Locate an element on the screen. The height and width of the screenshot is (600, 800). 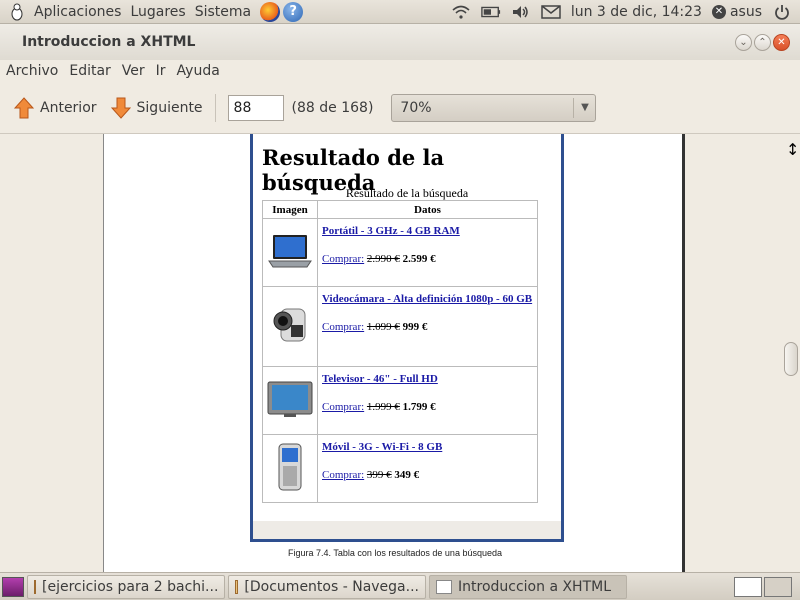
battery-icon is located at coordinates (491, 12).